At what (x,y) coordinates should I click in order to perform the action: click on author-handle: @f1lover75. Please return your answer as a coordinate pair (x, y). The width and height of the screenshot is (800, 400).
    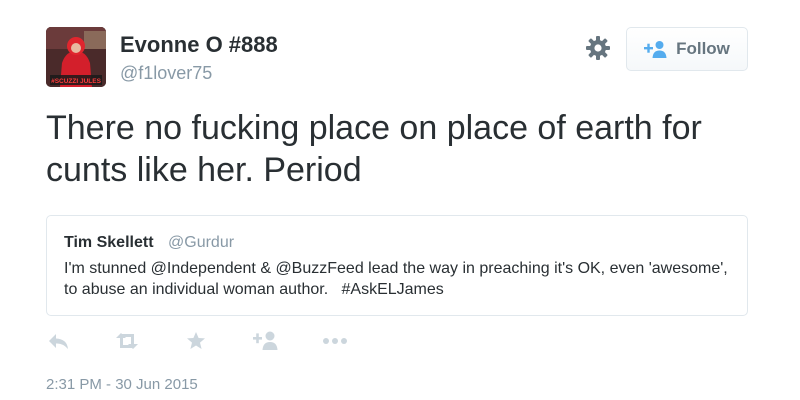
    Looking at the image, I should click on (166, 73).